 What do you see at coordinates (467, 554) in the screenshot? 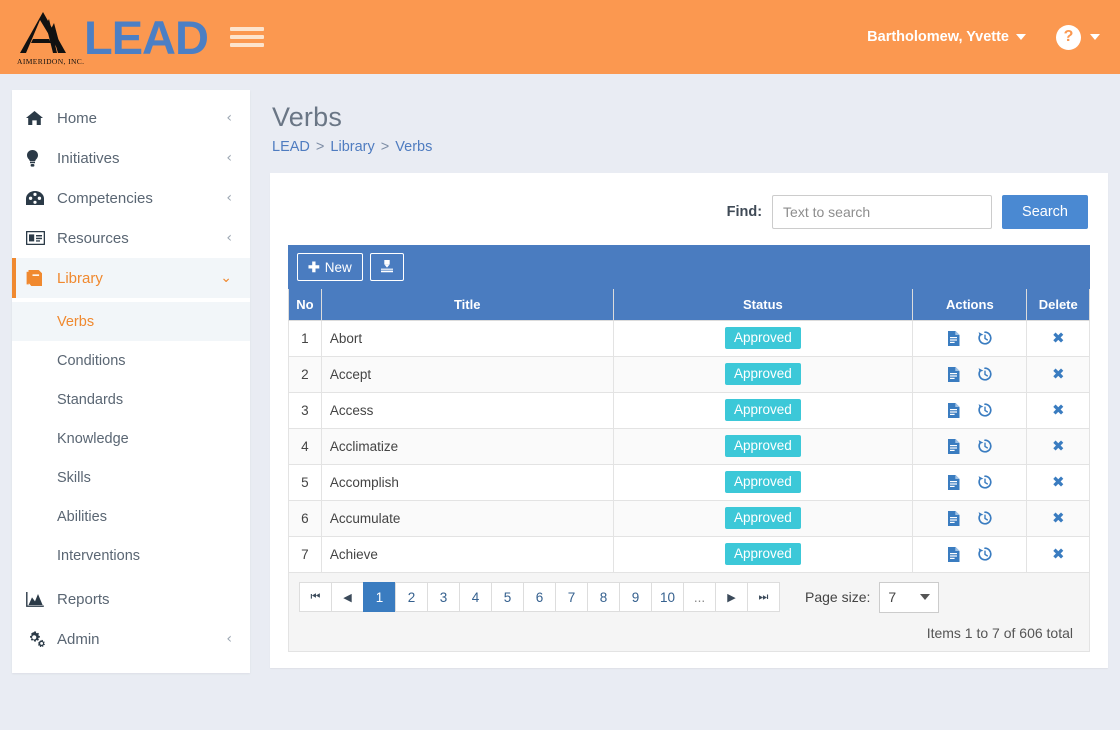
I see `cell-title: Achieve` at bounding box center [467, 554].